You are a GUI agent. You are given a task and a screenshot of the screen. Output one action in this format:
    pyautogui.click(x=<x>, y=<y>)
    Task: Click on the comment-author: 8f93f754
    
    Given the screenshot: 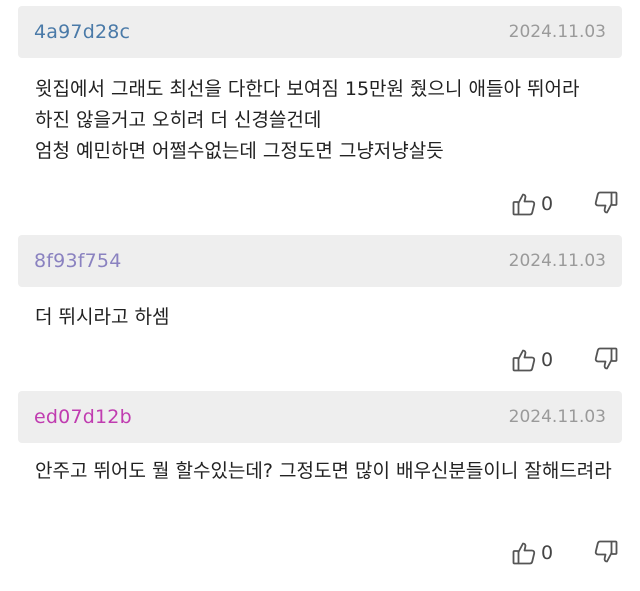 What is the action you would take?
    pyautogui.click(x=78, y=261)
    